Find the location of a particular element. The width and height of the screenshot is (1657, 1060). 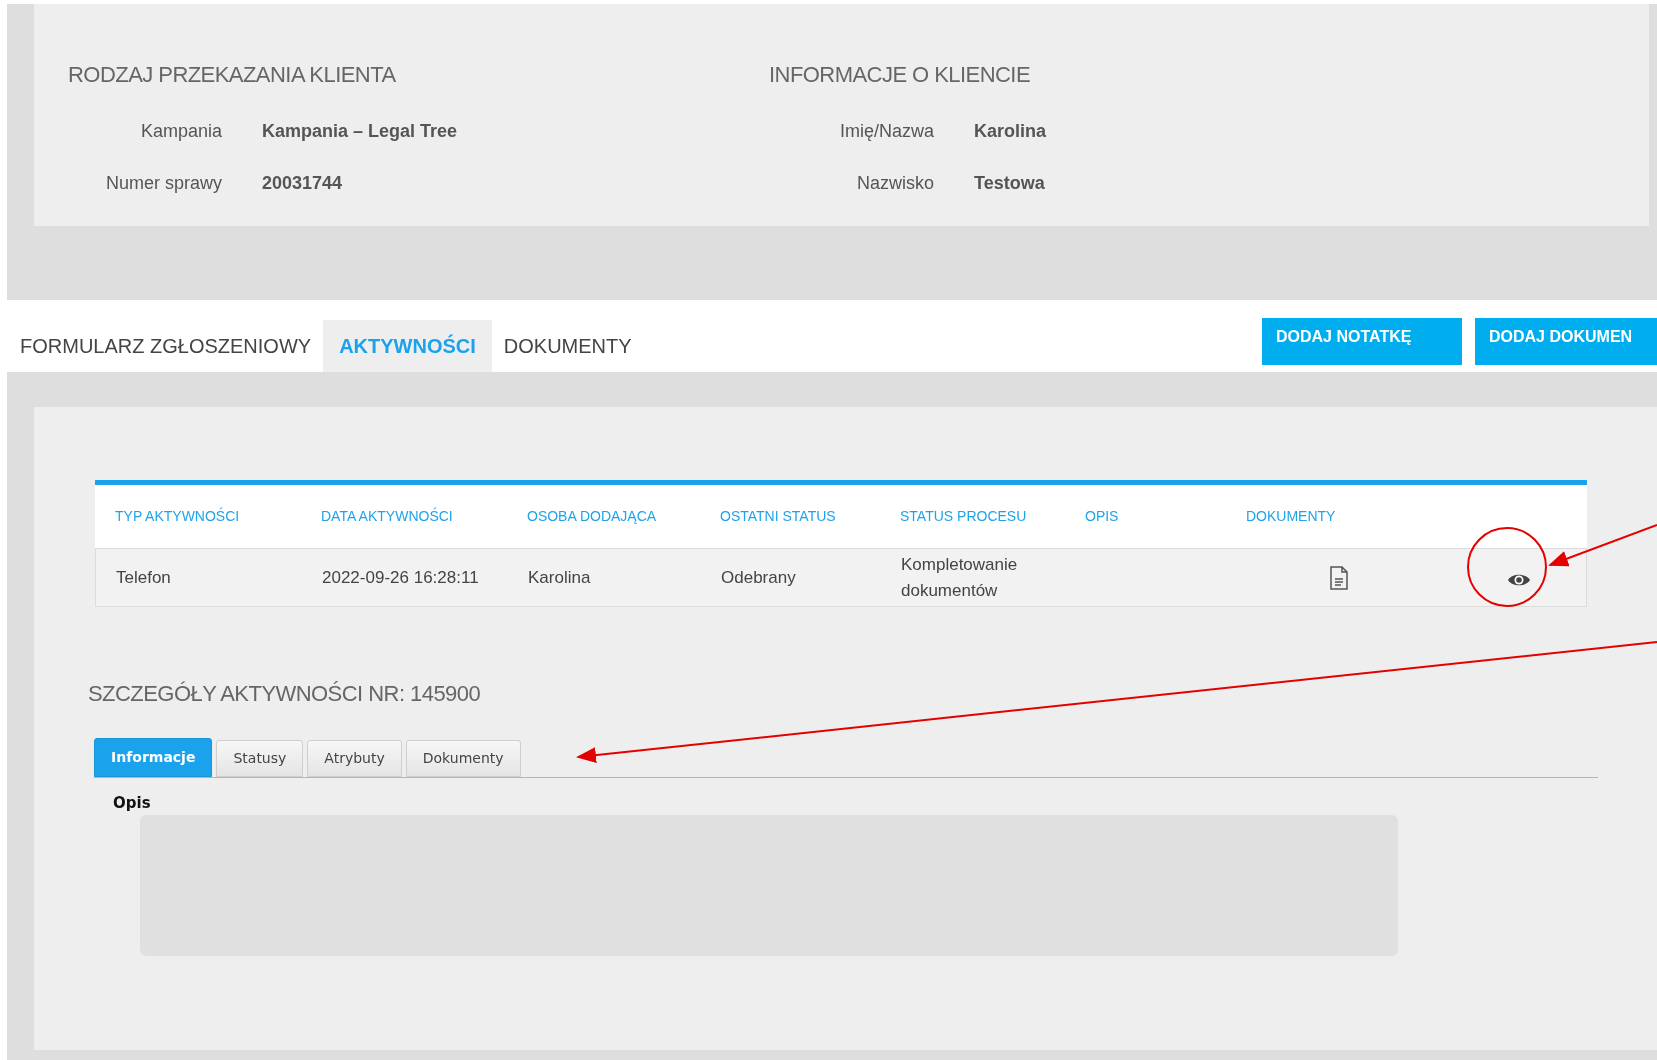

main-tab: FORMULARZ ZGŁOSZENIOWY is located at coordinates (166, 346).